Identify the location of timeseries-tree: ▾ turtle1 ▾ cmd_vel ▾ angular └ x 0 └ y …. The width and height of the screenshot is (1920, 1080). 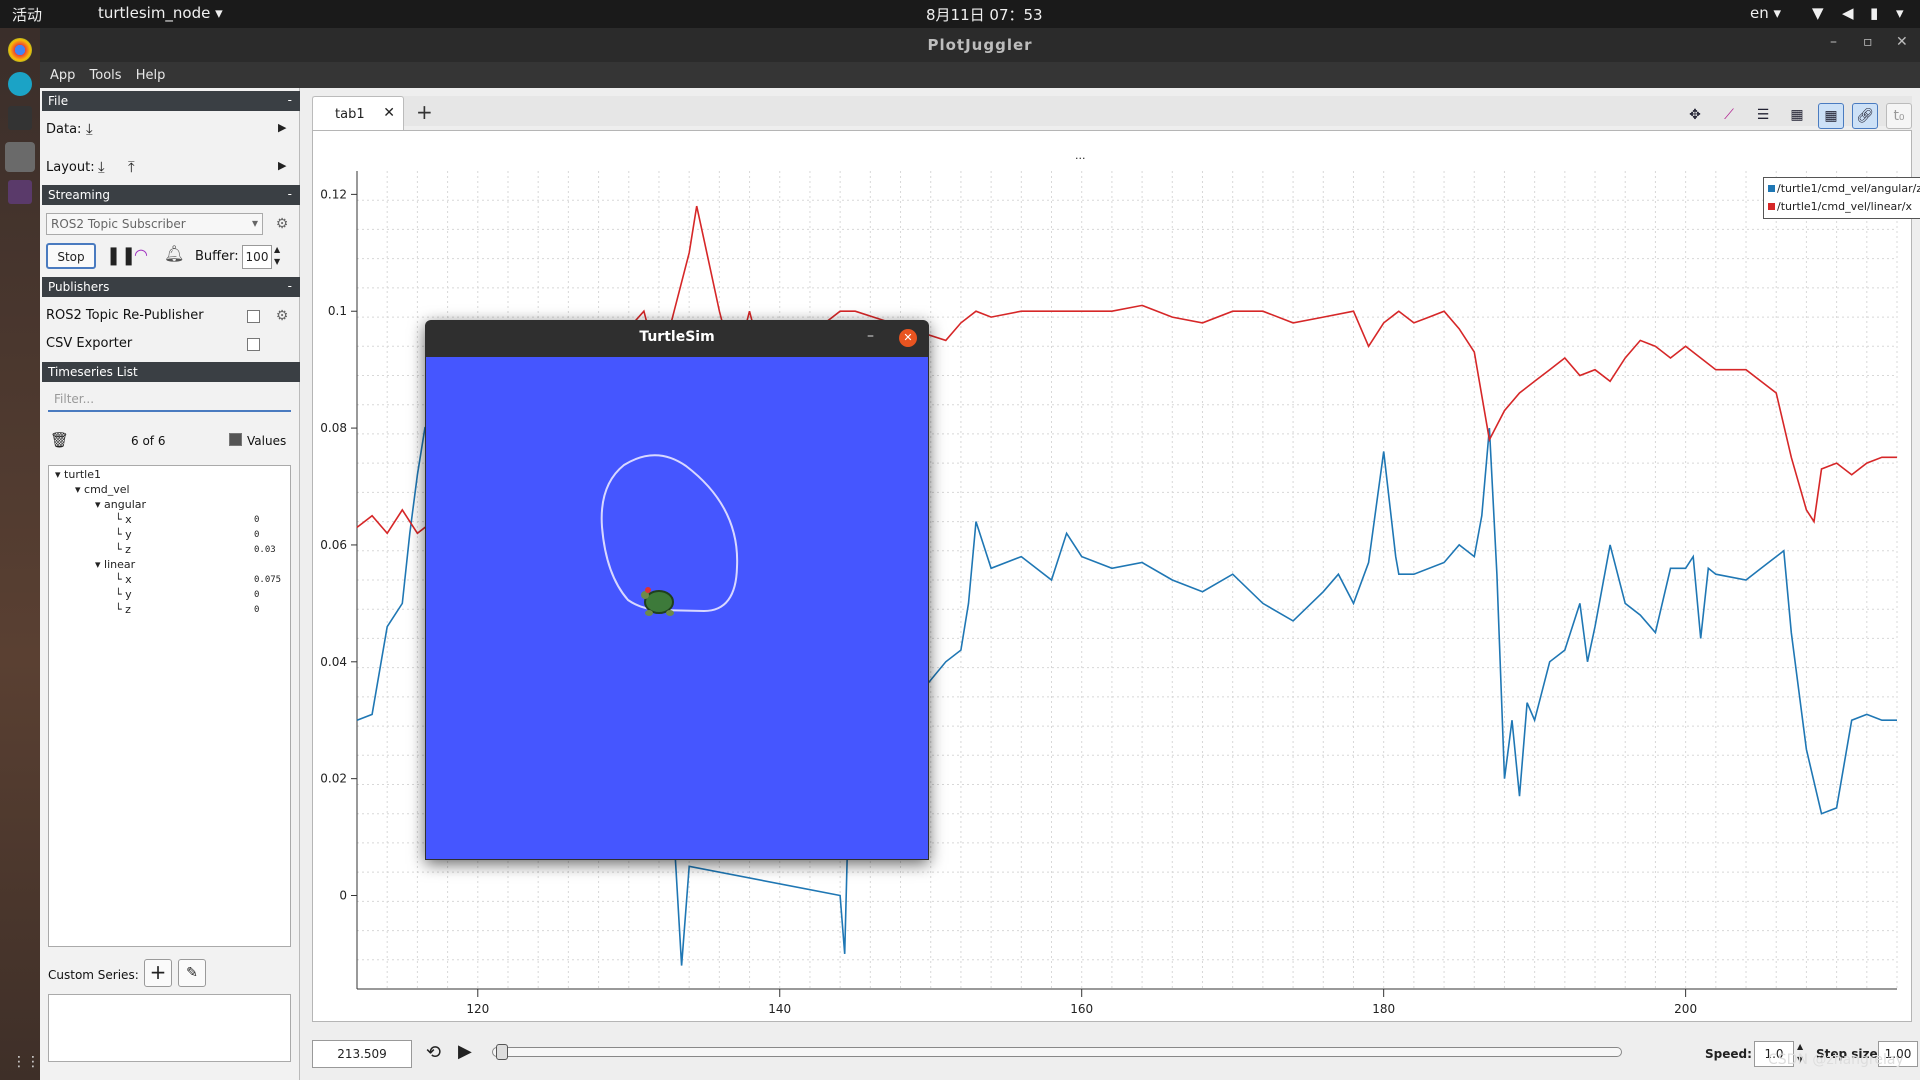
(169, 706).